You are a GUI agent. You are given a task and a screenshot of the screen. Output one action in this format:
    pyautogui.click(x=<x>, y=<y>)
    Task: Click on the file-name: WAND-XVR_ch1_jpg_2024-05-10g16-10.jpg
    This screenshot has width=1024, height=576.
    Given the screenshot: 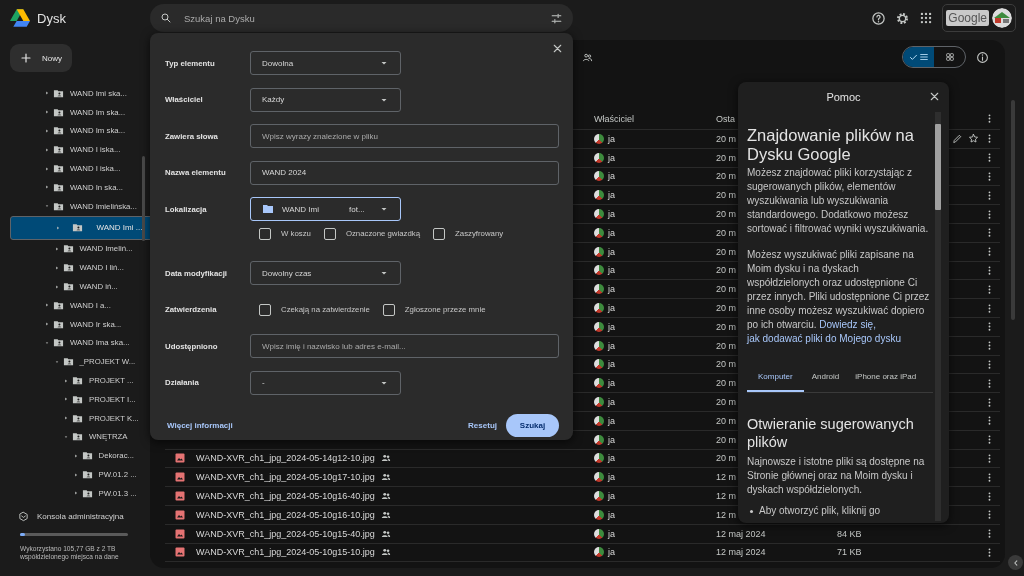 What is the action you would take?
    pyautogui.click(x=285, y=514)
    